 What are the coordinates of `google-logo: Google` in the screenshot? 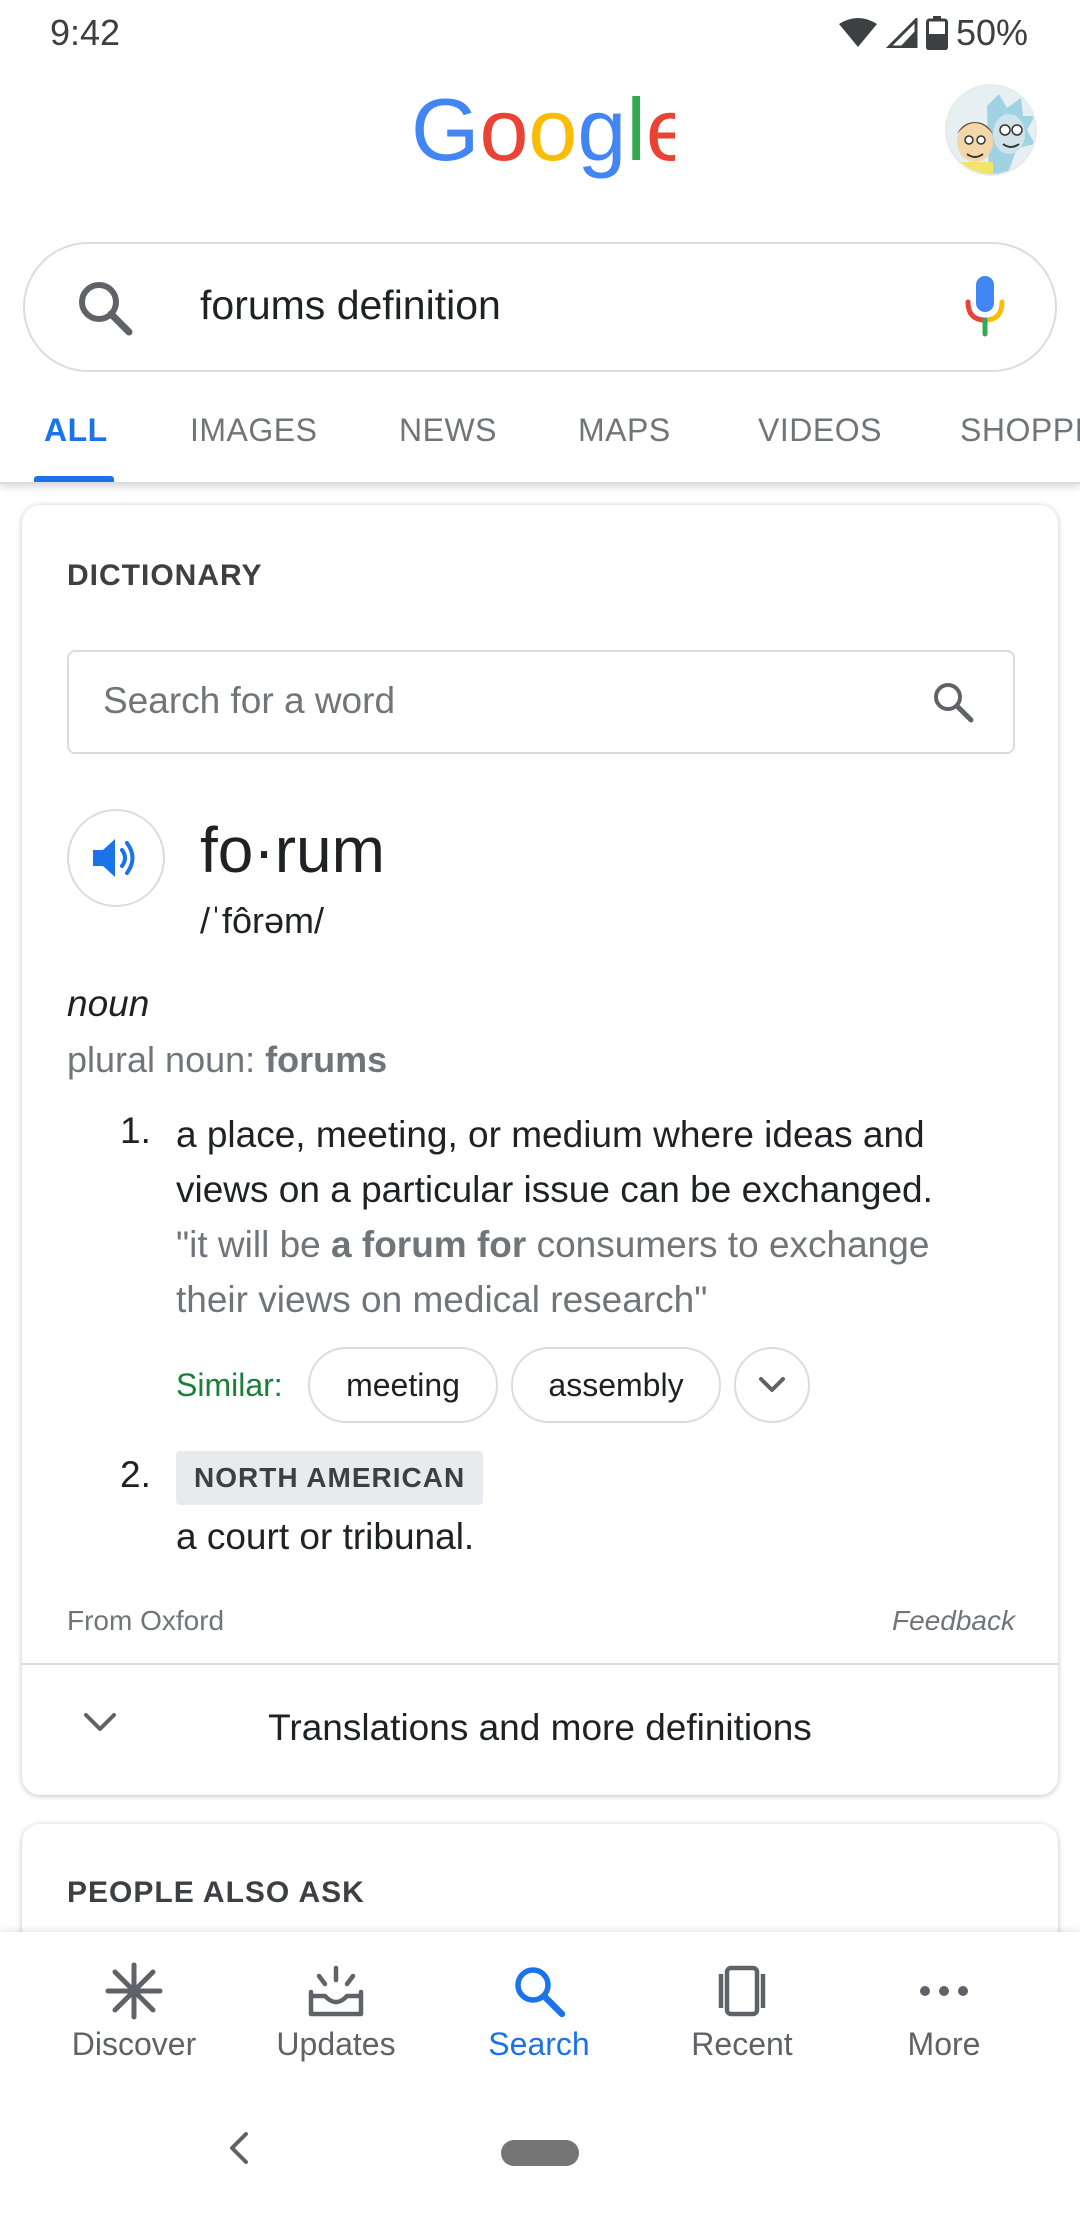 It's located at (543, 136).